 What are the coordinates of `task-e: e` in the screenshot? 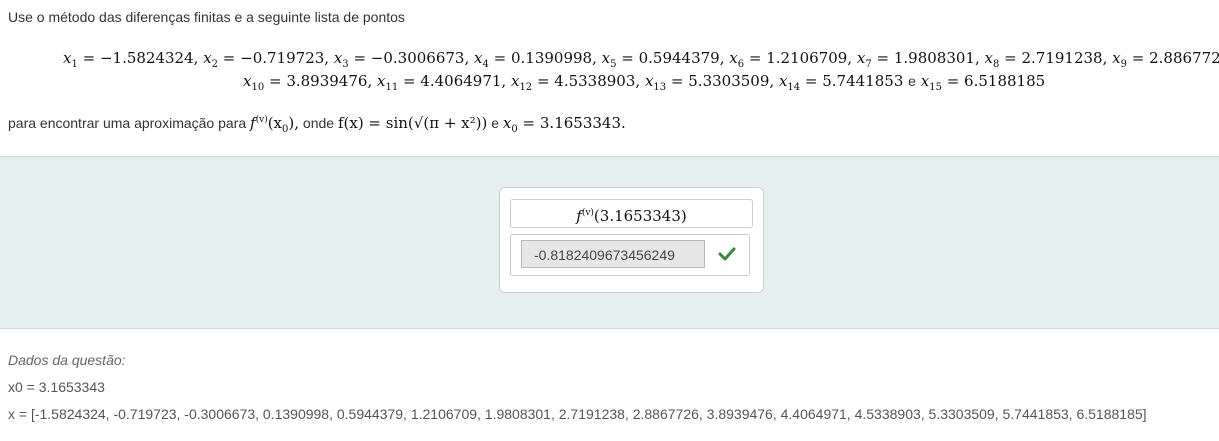 It's located at (495, 123).